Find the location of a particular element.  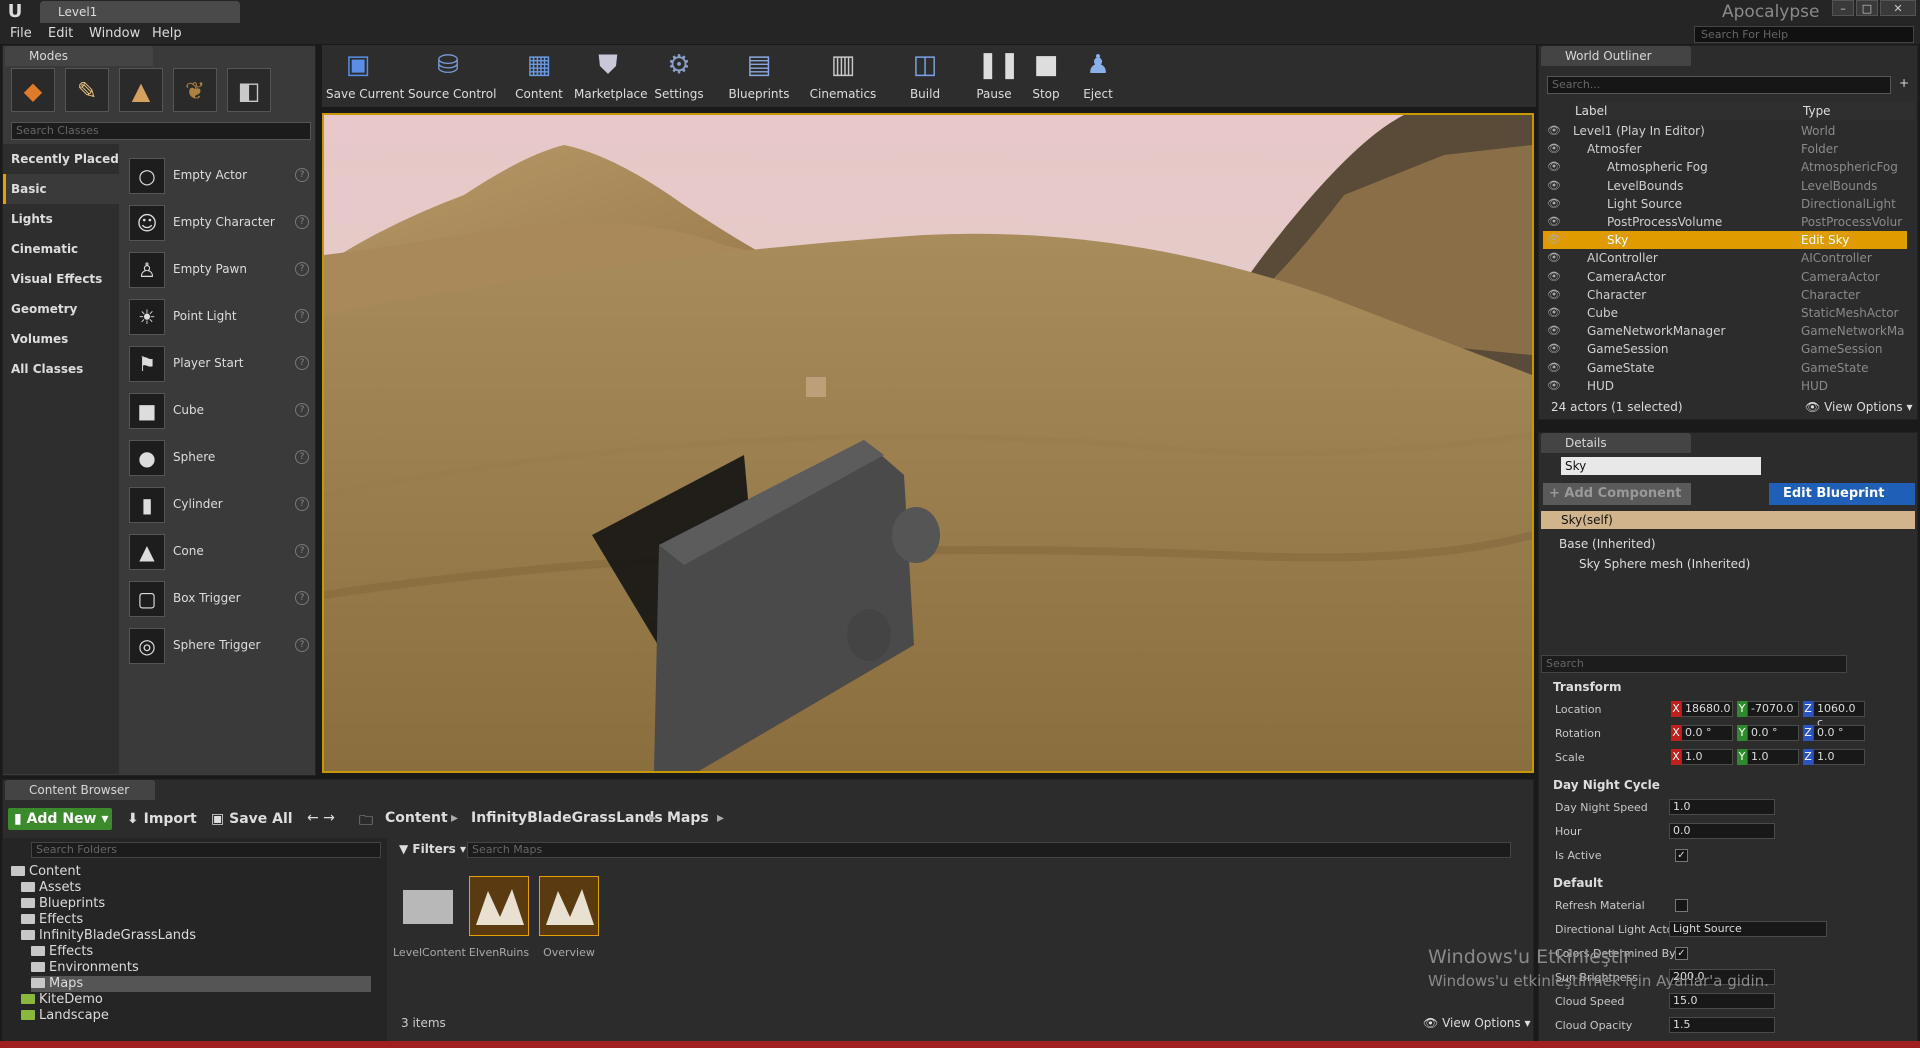

world-outliner-tab: World Outliner is located at coordinates (1616, 56).